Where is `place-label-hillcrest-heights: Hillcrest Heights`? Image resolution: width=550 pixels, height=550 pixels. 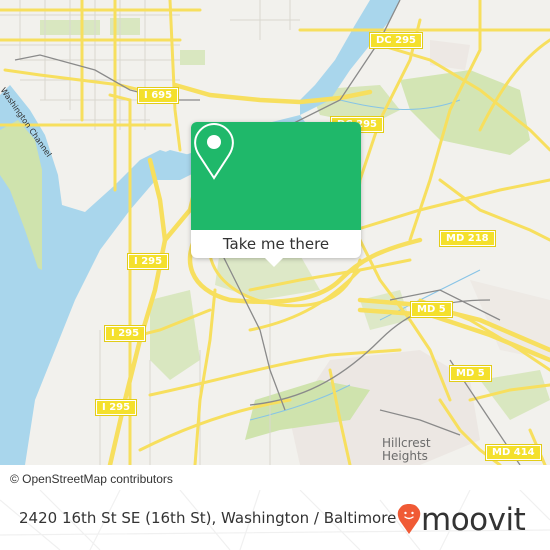 place-label-hillcrest-heights: Hillcrest Heights is located at coordinates (406, 449).